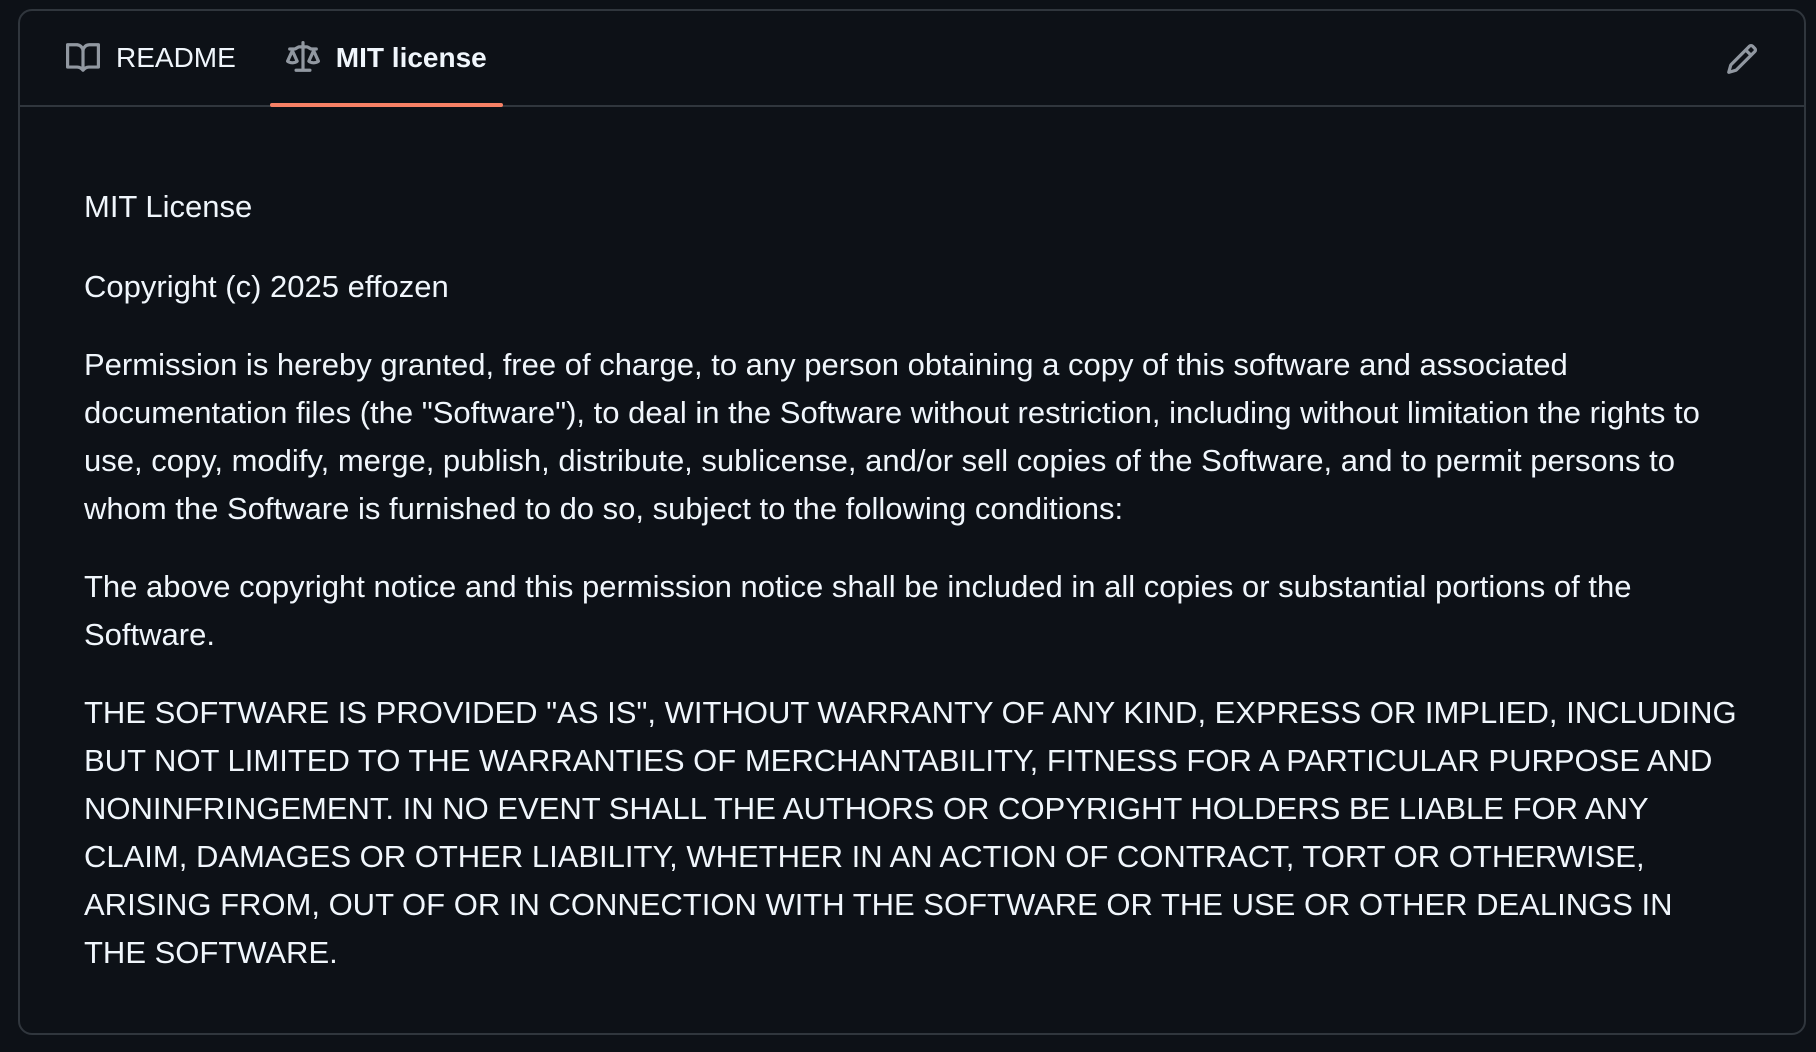 Image resolution: width=1816 pixels, height=1052 pixels. I want to click on tab-bar: README MIT license, so click(912, 59).